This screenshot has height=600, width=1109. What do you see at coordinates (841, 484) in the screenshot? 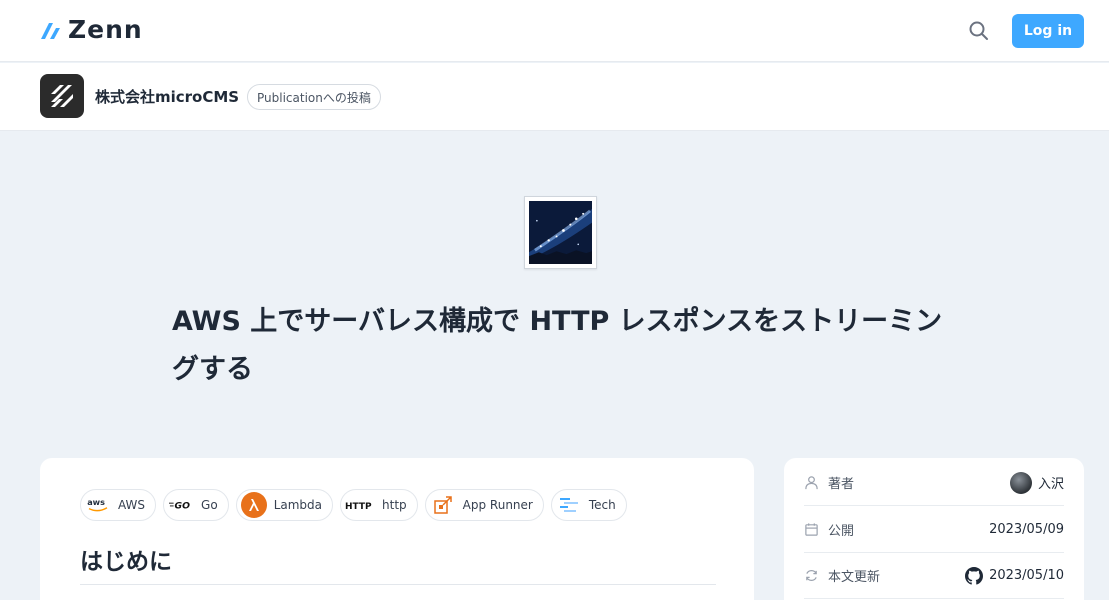
I see `author-label: 著者` at bounding box center [841, 484].